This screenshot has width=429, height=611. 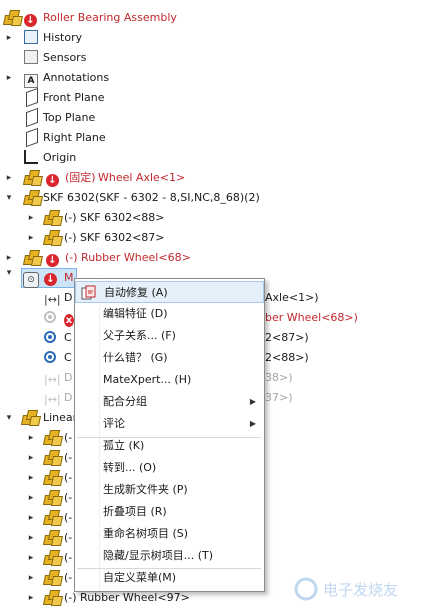 What do you see at coordinates (169, 534) in the screenshot?
I see `menu-item-rename-tree-item: 重命名树项目 (S)` at bounding box center [169, 534].